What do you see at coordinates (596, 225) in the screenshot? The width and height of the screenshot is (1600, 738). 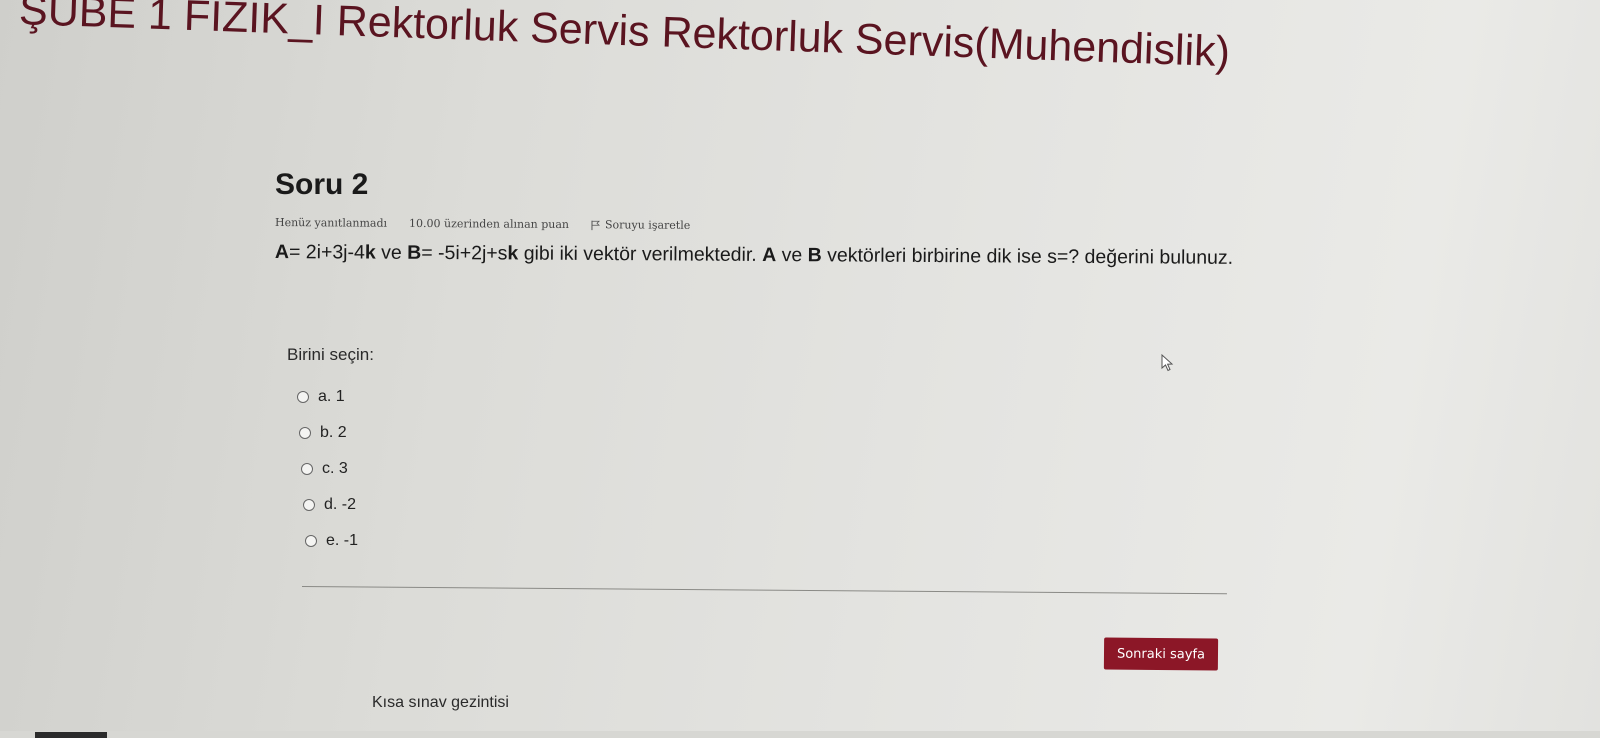 I see `flag-icon` at bounding box center [596, 225].